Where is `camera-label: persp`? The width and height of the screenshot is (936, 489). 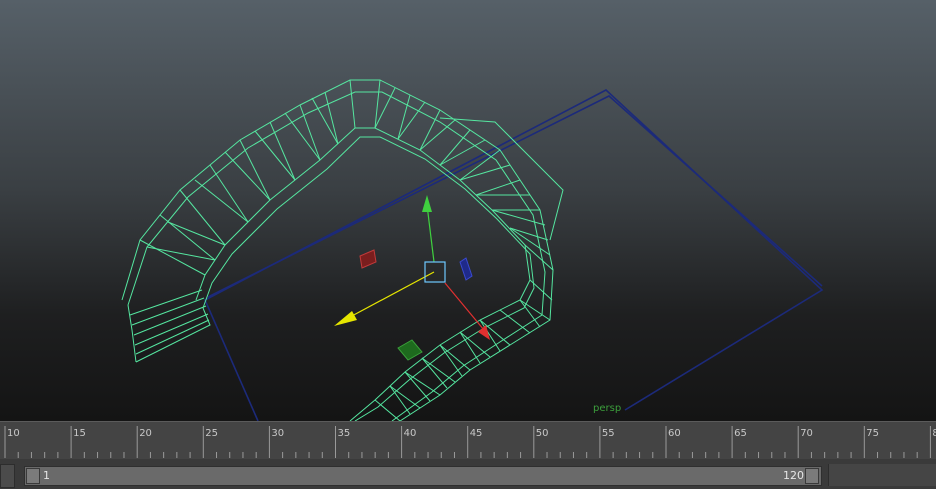 camera-label: persp is located at coordinates (607, 408).